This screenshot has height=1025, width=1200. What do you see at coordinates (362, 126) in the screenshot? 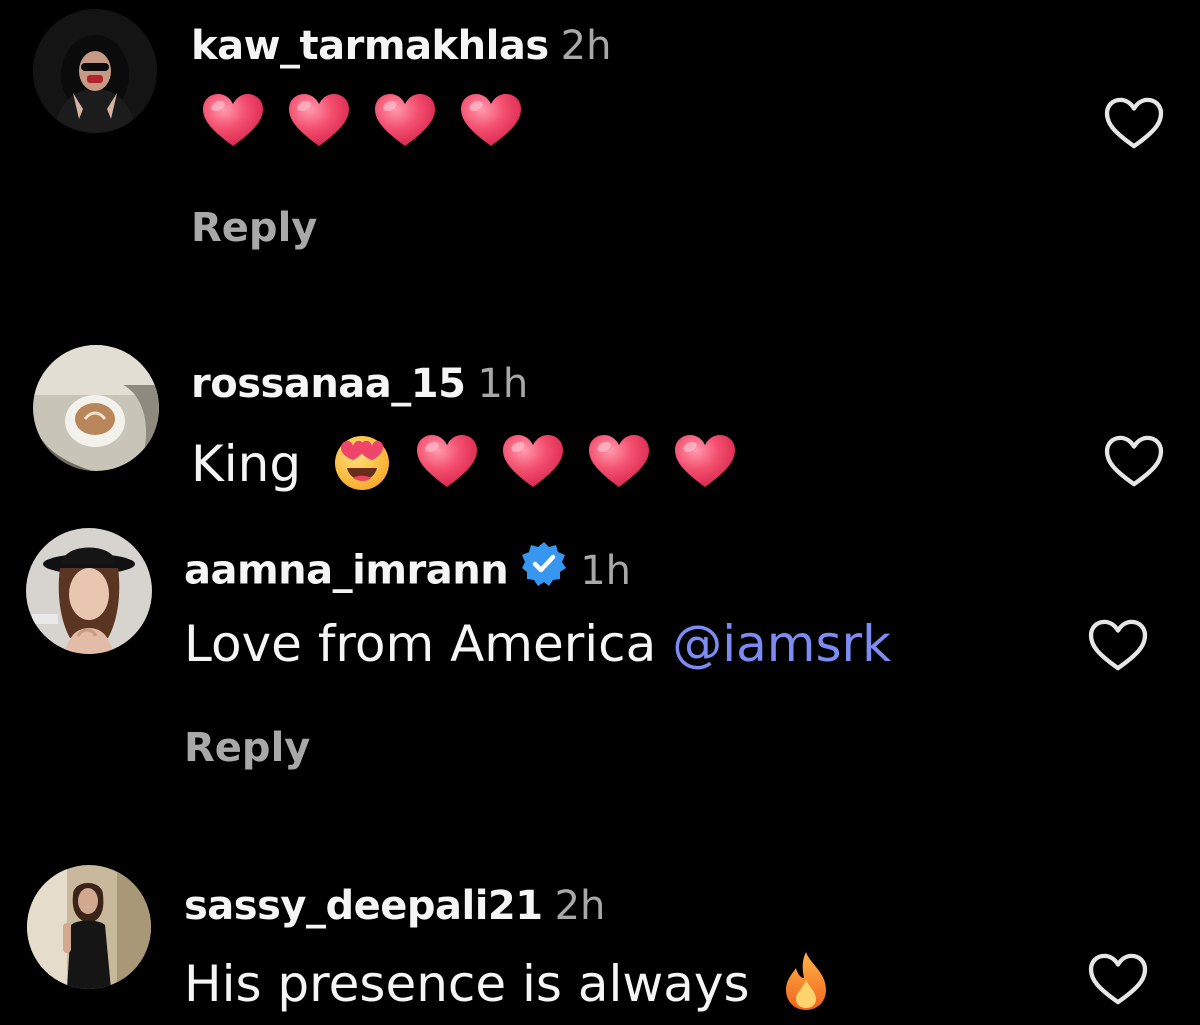
I see `comment-text` at bounding box center [362, 126].